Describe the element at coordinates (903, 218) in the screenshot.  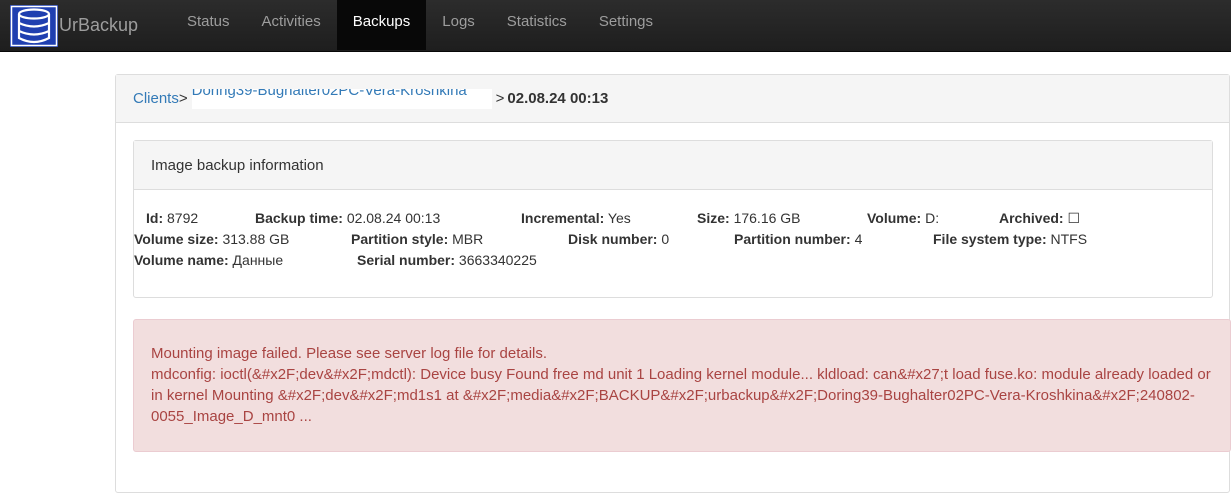
I see `field-volume: Volume: D:` at that location.